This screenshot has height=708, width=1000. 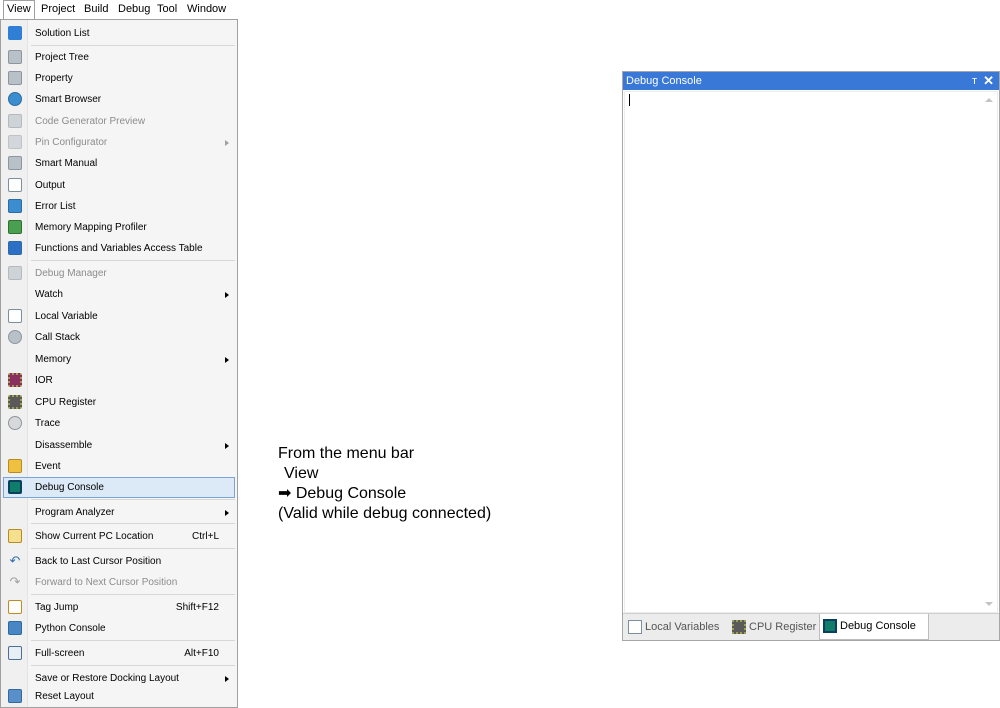 I want to click on menu-tool: Tool, so click(x=167, y=9).